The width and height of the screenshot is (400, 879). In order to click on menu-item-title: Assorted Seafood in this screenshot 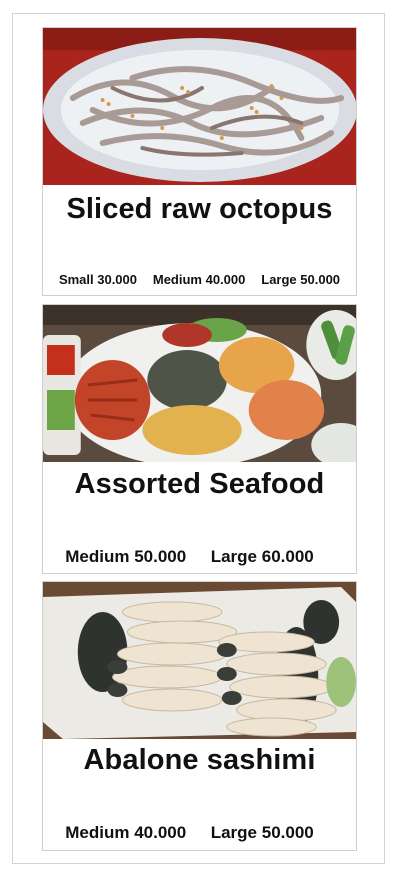, I will do `click(199, 484)`.